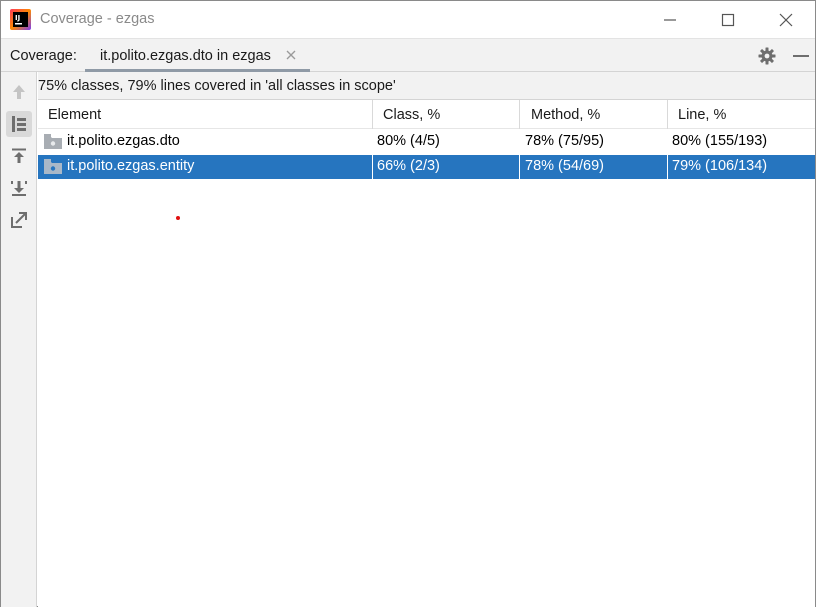 This screenshot has height=607, width=816. What do you see at coordinates (564, 141) in the screenshot?
I see `cell-method: 78% (75/95)` at bounding box center [564, 141].